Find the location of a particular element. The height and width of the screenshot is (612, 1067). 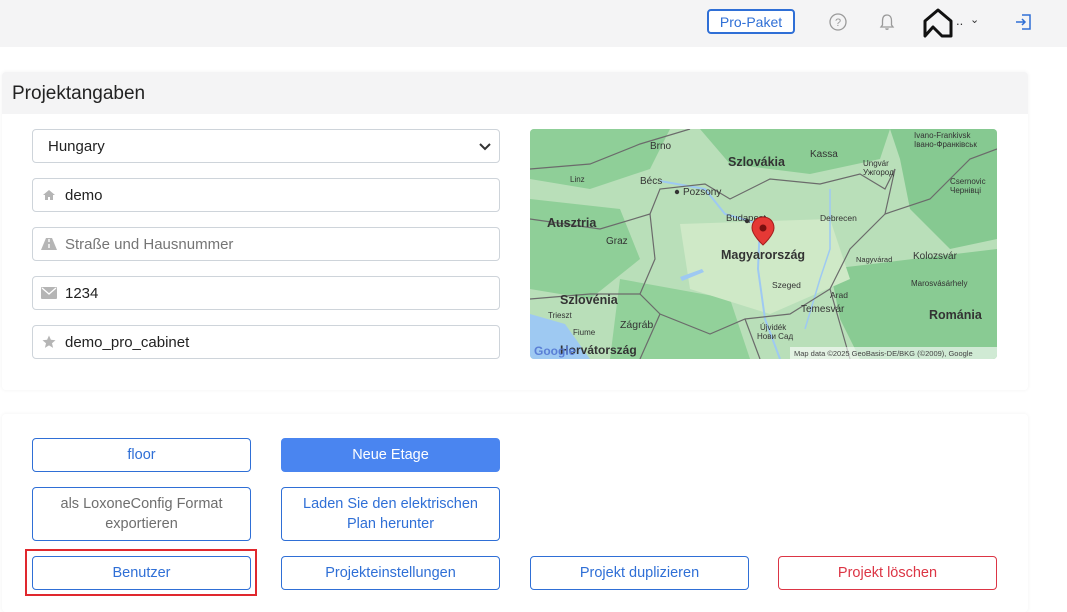

logout-icon is located at coordinates (1024, 22).